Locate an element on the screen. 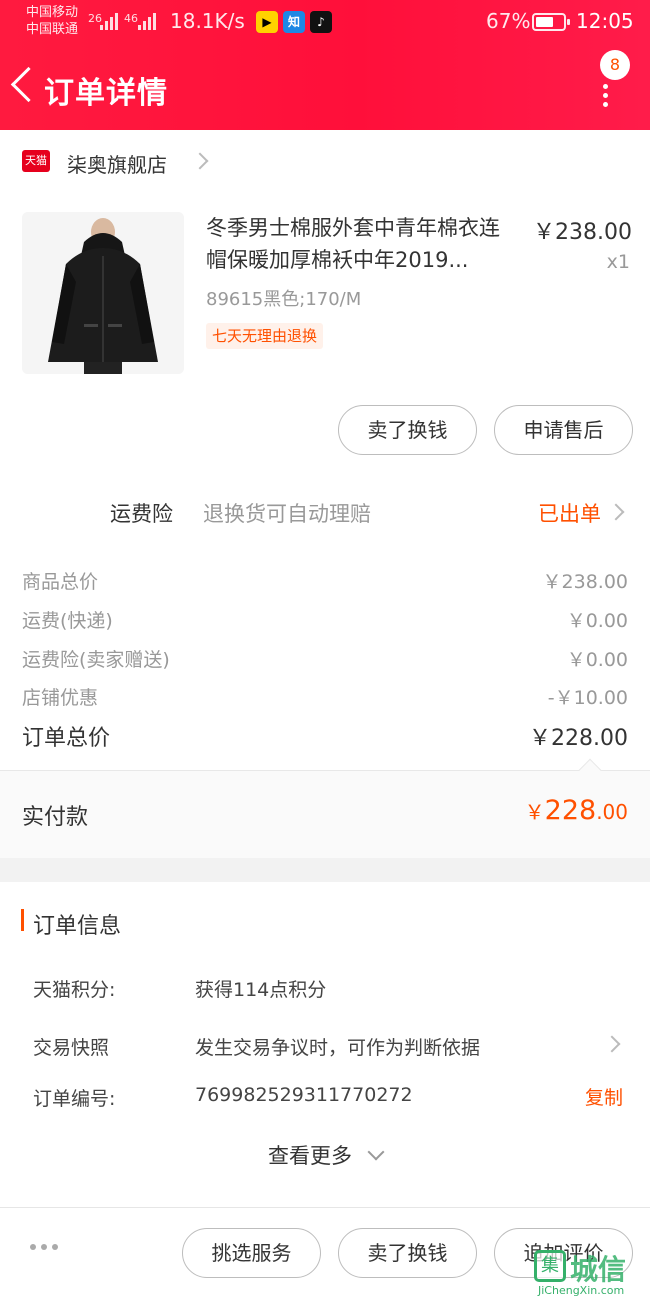 This screenshot has width=650, height=1300. product-quantity: x1 is located at coordinates (618, 262).